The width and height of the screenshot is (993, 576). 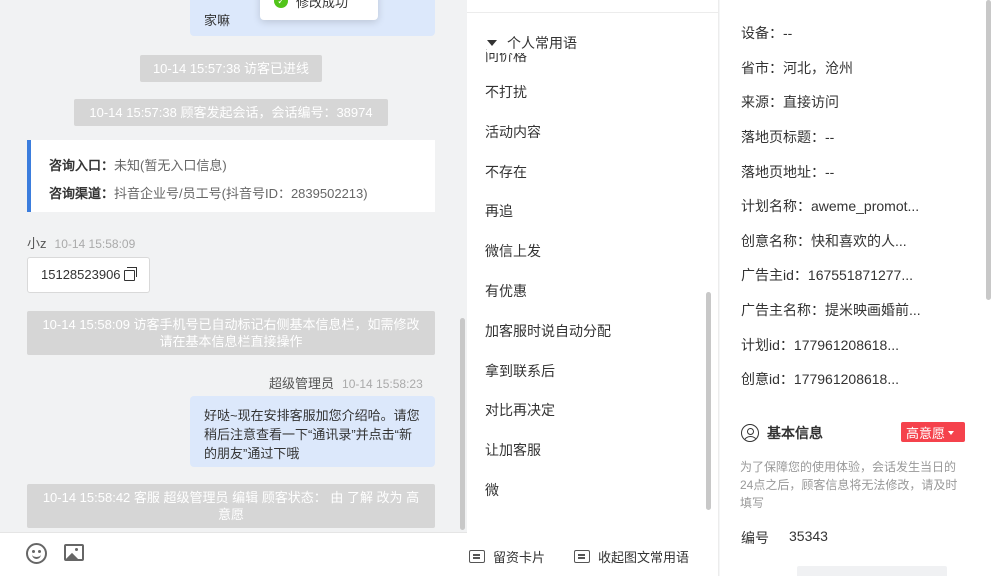 I want to click on caret-down-icon, so click(x=492, y=43).